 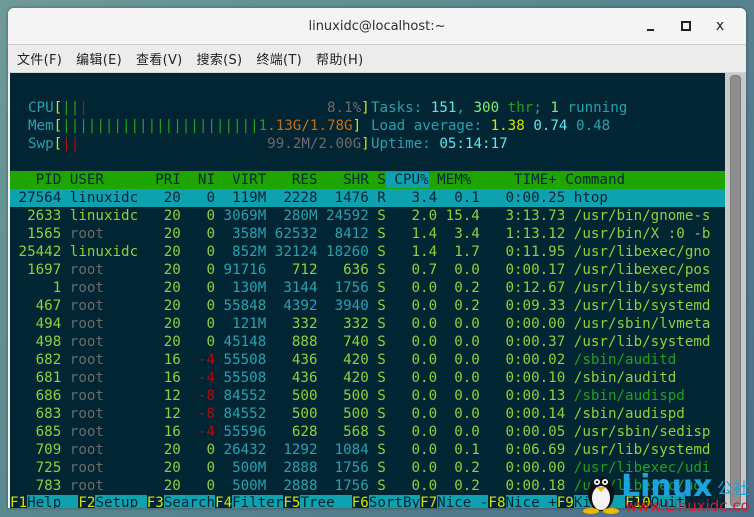 What do you see at coordinates (198, 342) in the screenshot?
I see `nice: 0` at bounding box center [198, 342].